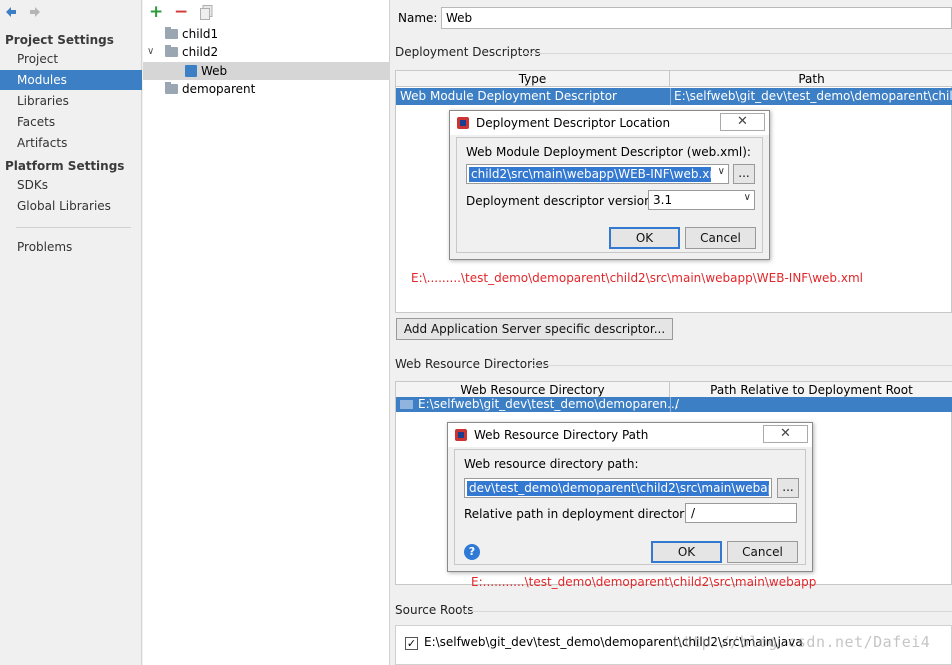 The width and height of the screenshot is (952, 665). What do you see at coordinates (181, 12) in the screenshot?
I see `remove-icon: −` at bounding box center [181, 12].